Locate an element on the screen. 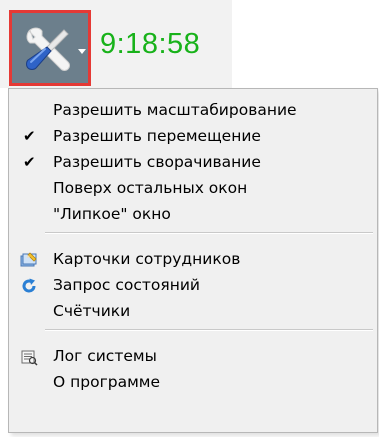 Image resolution: width=379 pixels, height=437 pixels. menu-item-allow-minimize: ✔ Разрешить сворачивание is located at coordinates (193, 162).